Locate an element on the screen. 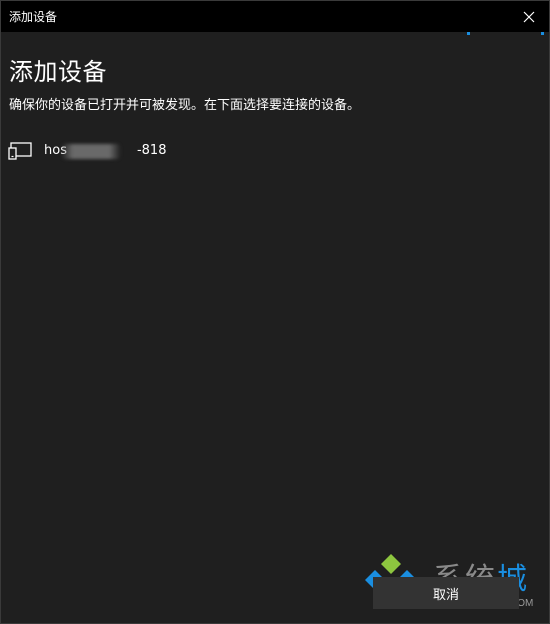  device-name: hos -818 is located at coordinates (105, 150).